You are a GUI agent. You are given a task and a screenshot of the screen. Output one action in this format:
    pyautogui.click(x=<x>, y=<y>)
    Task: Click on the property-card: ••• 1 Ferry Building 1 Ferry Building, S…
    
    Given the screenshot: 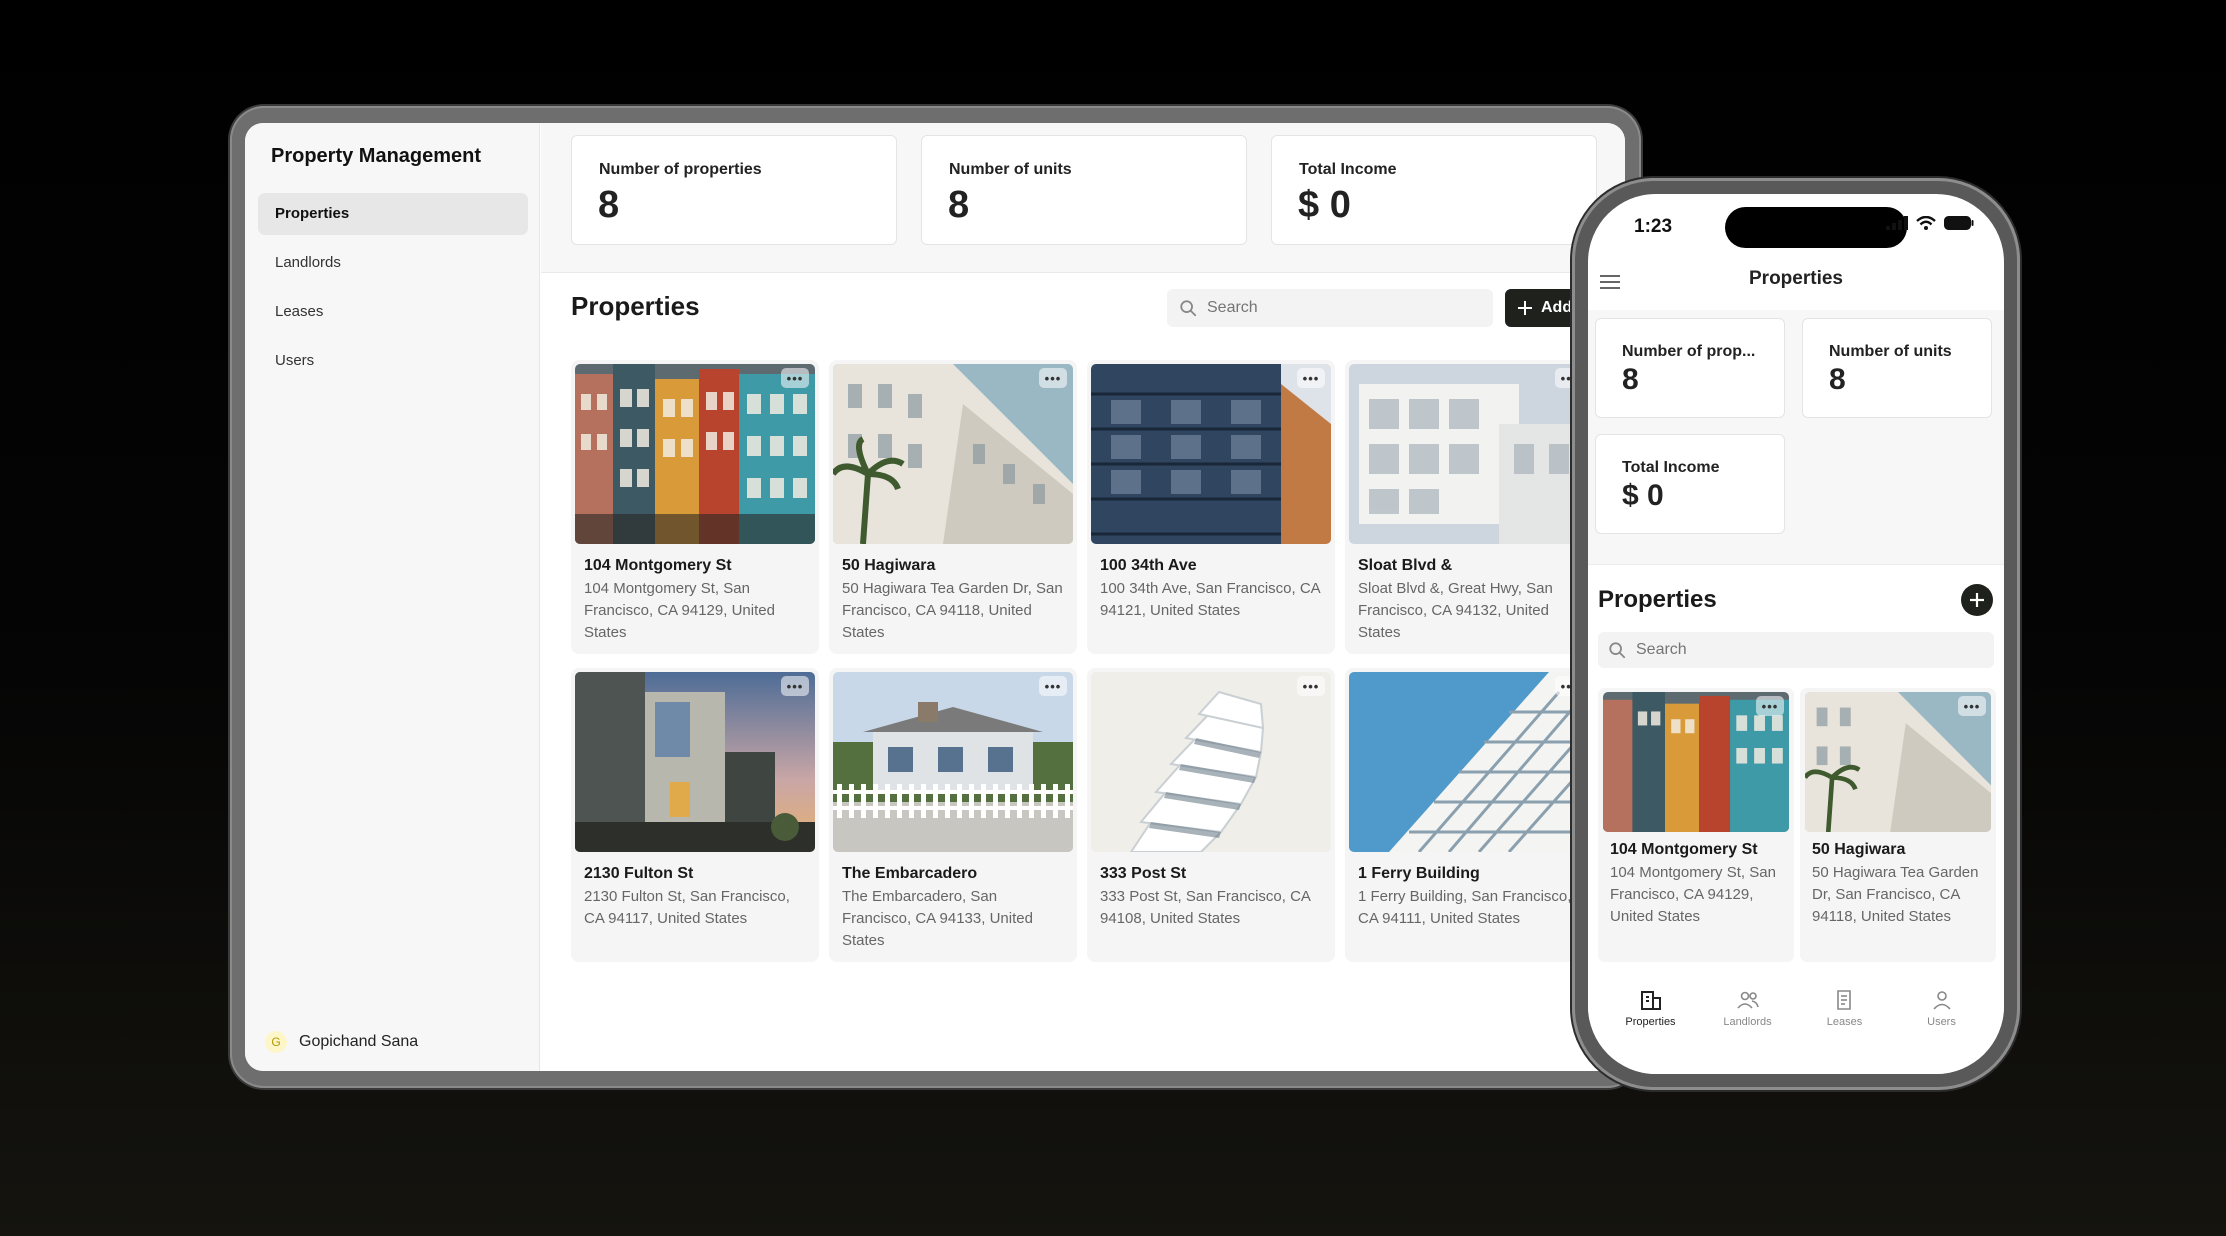 What is the action you would take?
    pyautogui.click(x=1469, y=815)
    